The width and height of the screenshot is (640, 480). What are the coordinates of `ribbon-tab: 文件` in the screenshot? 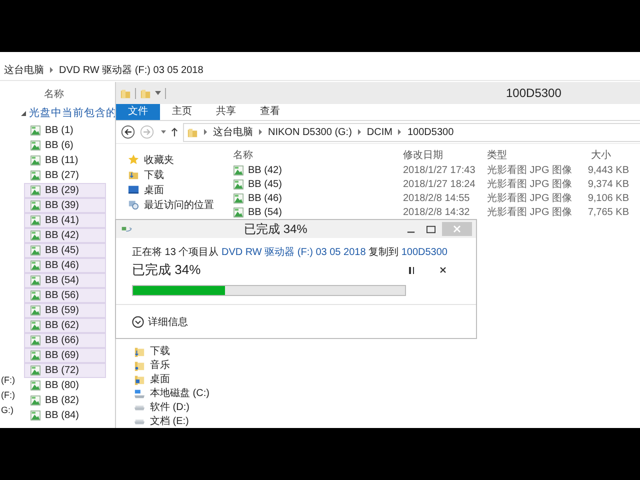 It's located at (138, 112).